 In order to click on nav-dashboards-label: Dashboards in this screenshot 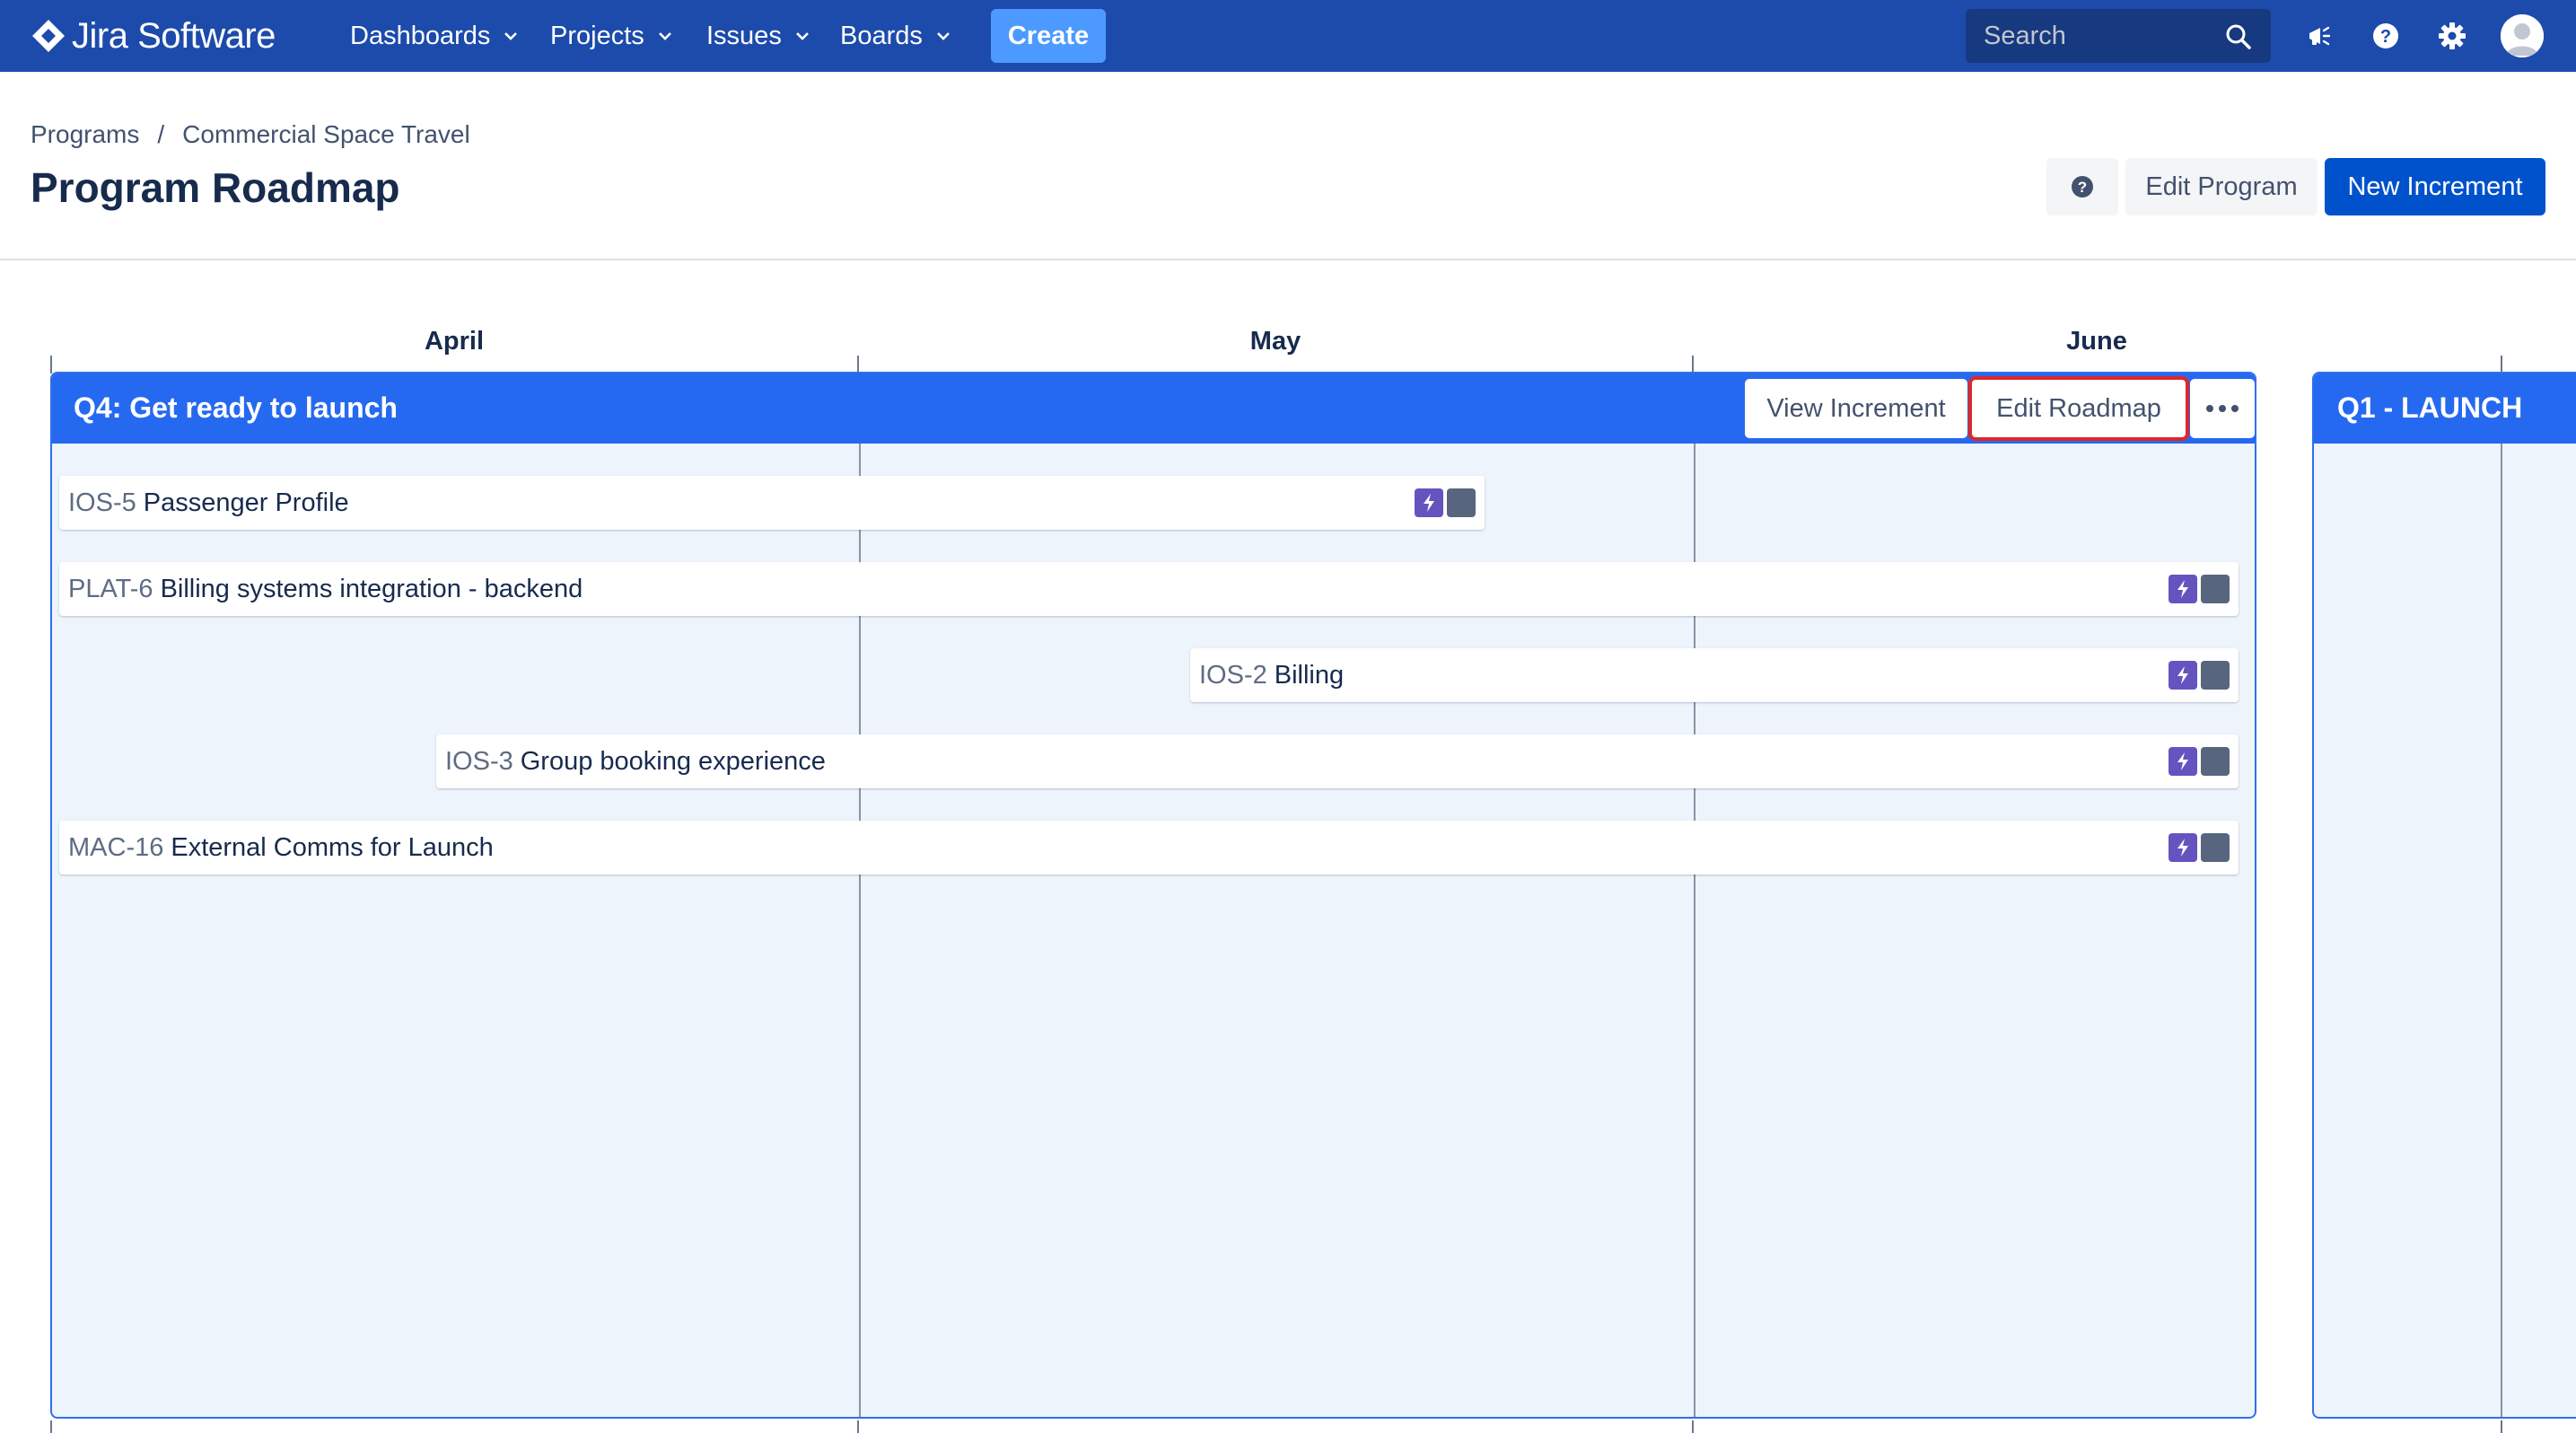, I will do `click(420, 35)`.